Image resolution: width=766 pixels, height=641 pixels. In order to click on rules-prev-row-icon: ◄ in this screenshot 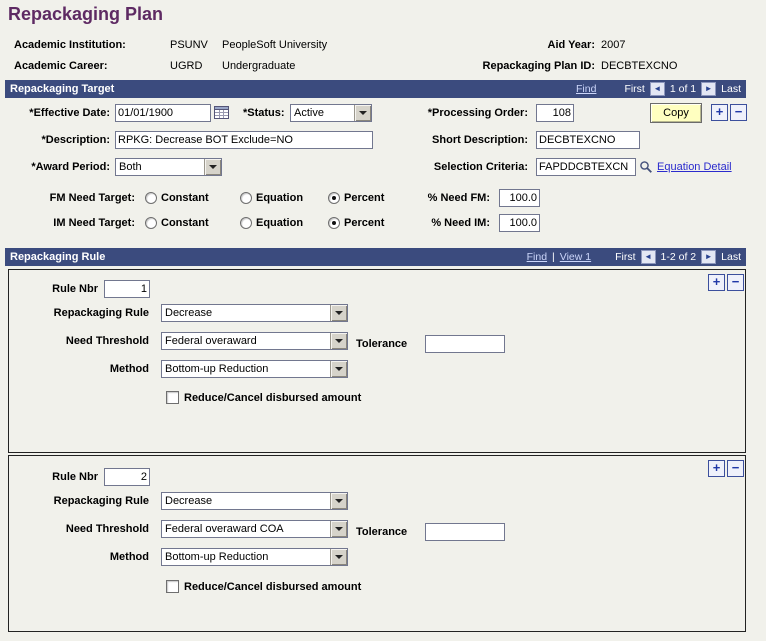, I will do `click(648, 257)`.